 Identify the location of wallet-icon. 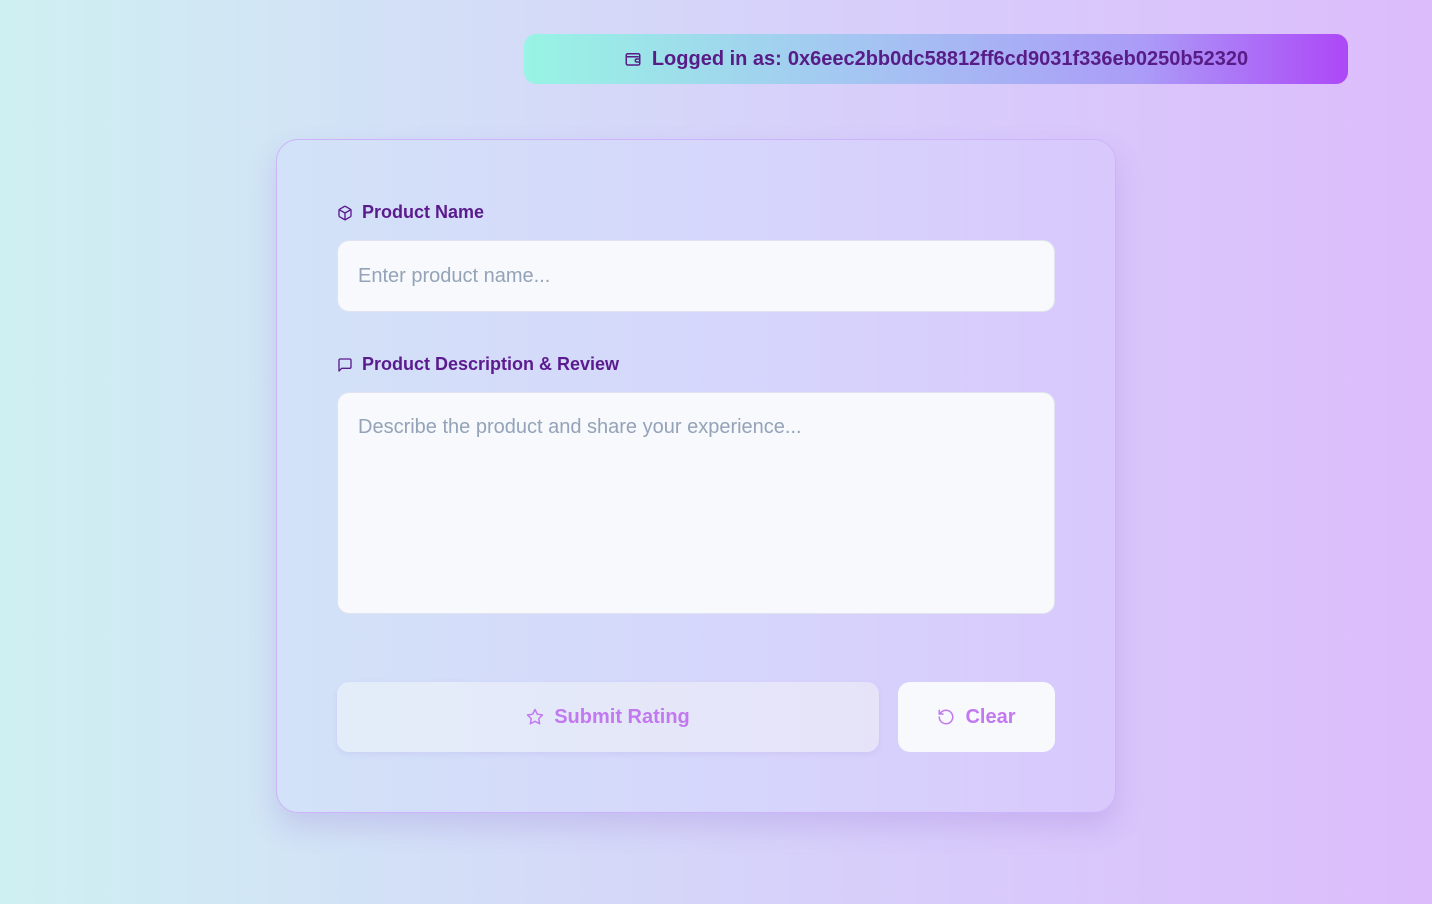
(633, 59).